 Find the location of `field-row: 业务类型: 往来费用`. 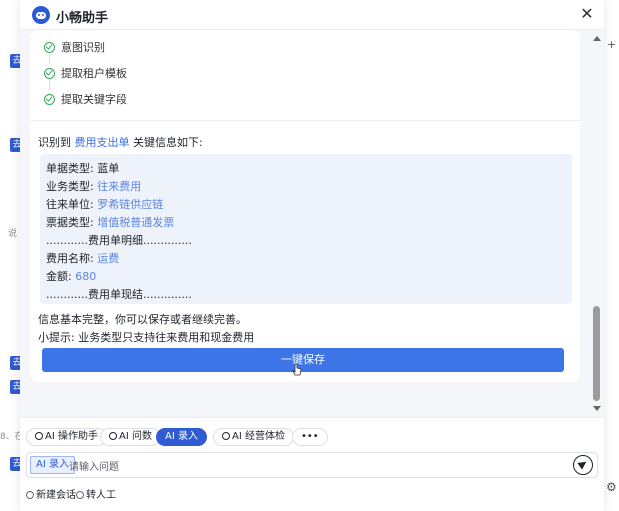

field-row: 业务类型: 往来费用 is located at coordinates (93, 186).